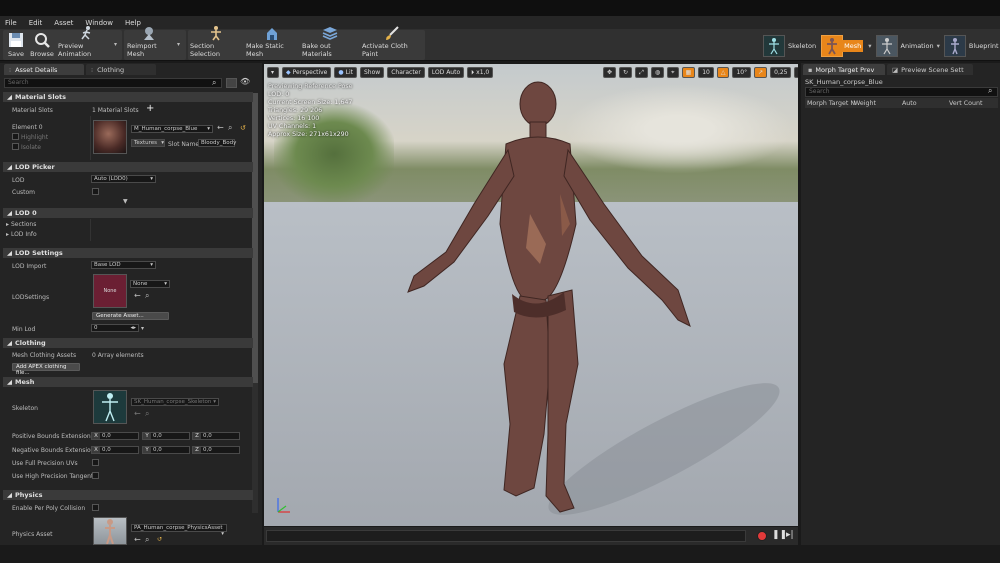 The width and height of the screenshot is (1000, 563). I want to click on menu-asset: Asset, so click(63, 23).